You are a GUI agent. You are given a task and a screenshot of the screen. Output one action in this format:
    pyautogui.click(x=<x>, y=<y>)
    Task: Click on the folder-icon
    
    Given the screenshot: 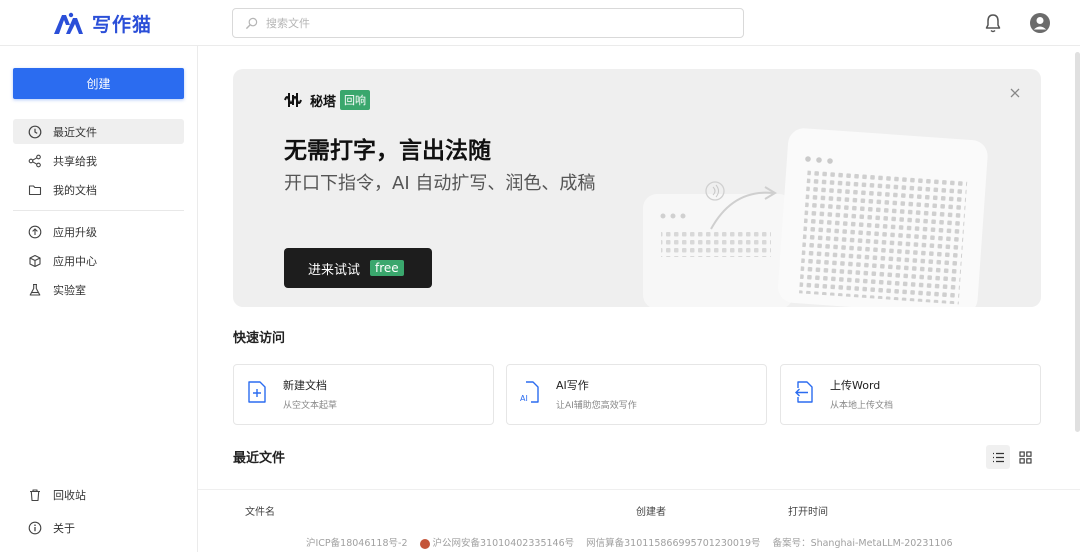 What is the action you would take?
    pyautogui.click(x=35, y=189)
    